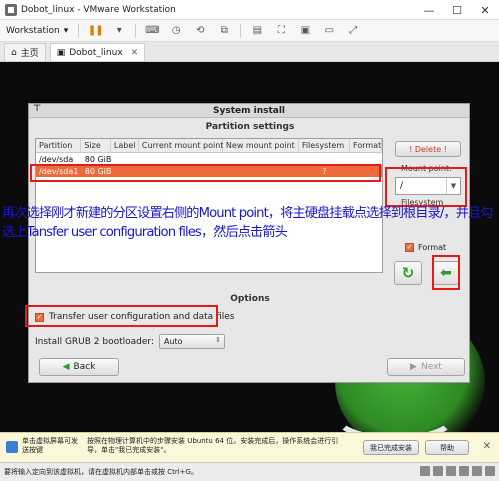  Describe the element at coordinates (135, 53) in the screenshot. I see `tab-close-icon: ✕` at that location.